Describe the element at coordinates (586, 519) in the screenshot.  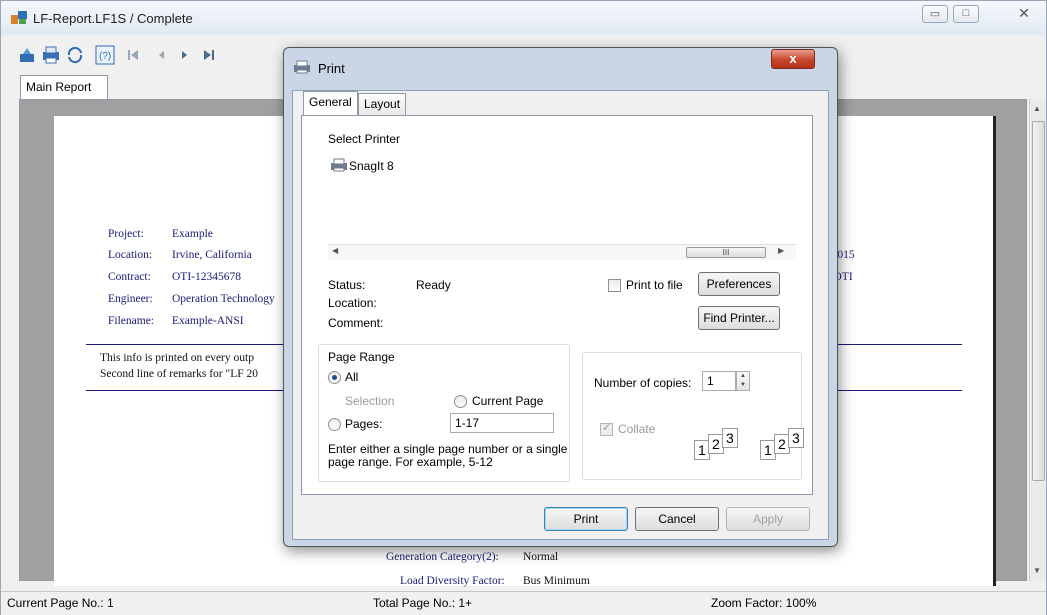
I see `print-button: Print` at that location.